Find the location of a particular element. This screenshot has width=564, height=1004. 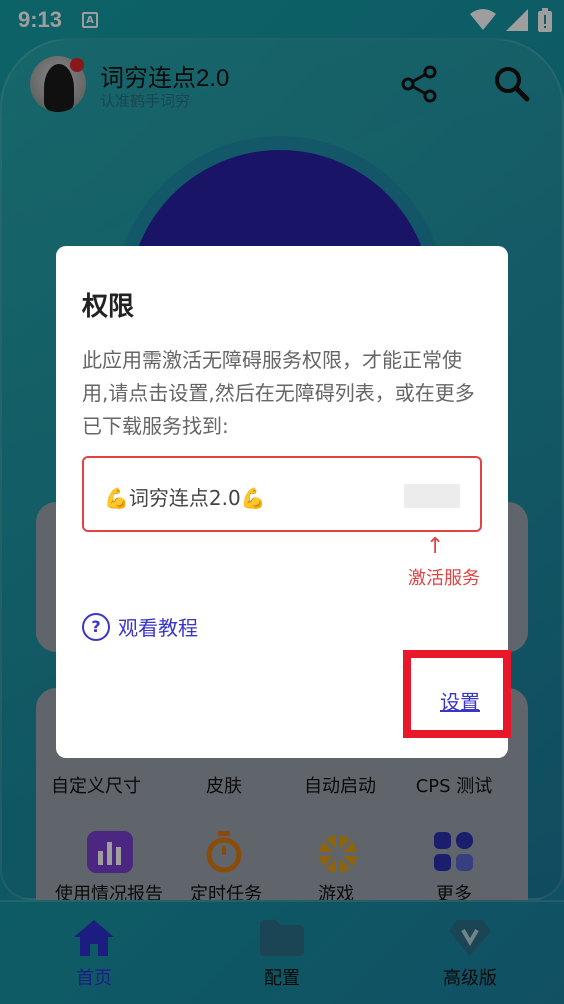

service-name: 💪词穷连点2.0💪 is located at coordinates (185, 498).